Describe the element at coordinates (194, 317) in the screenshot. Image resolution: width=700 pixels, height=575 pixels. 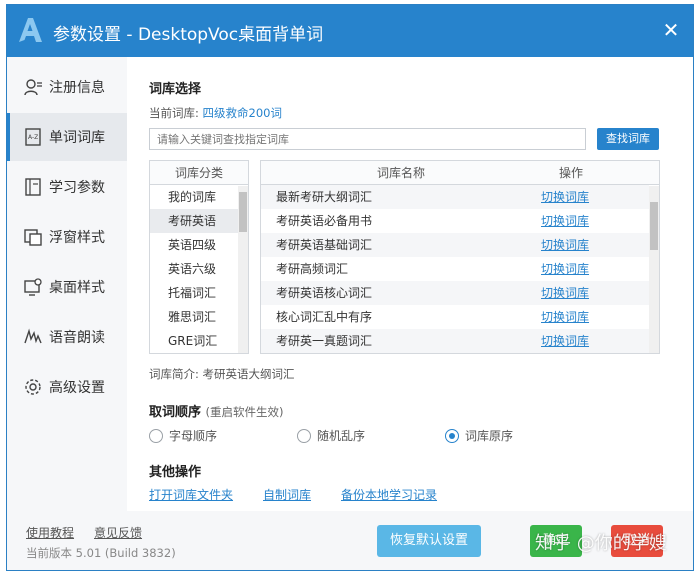
I see `category-item: 雅思词汇` at that location.